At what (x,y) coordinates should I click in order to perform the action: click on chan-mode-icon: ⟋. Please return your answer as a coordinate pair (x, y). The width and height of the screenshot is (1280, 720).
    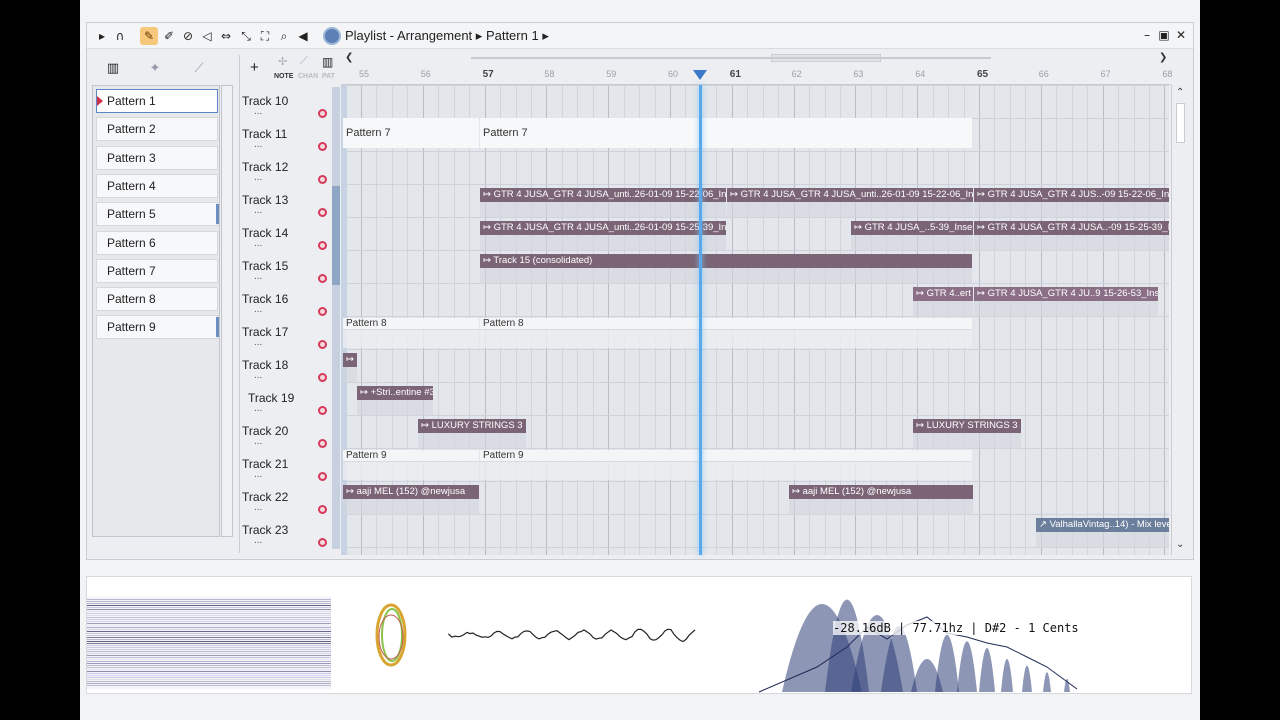
    Looking at the image, I should click on (304, 61).